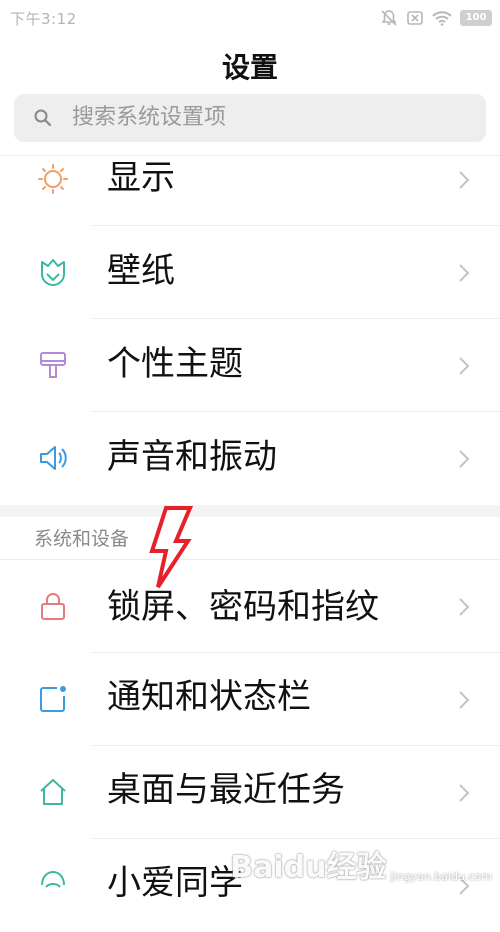 The image size is (500, 932). What do you see at coordinates (250, 365) in the screenshot?
I see `list-item-theme: 个性主题` at bounding box center [250, 365].